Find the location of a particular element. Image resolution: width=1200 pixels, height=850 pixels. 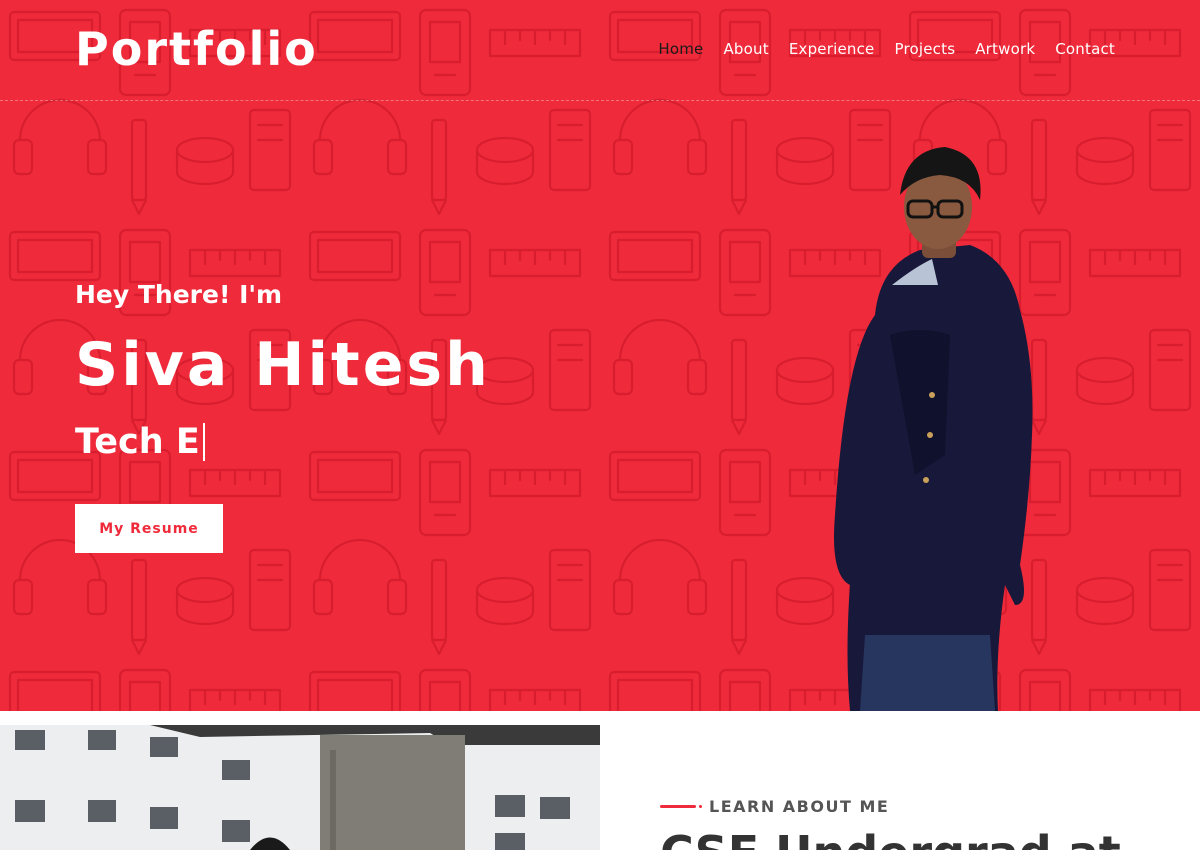

nav-link-home: Home is located at coordinates (680, 49).